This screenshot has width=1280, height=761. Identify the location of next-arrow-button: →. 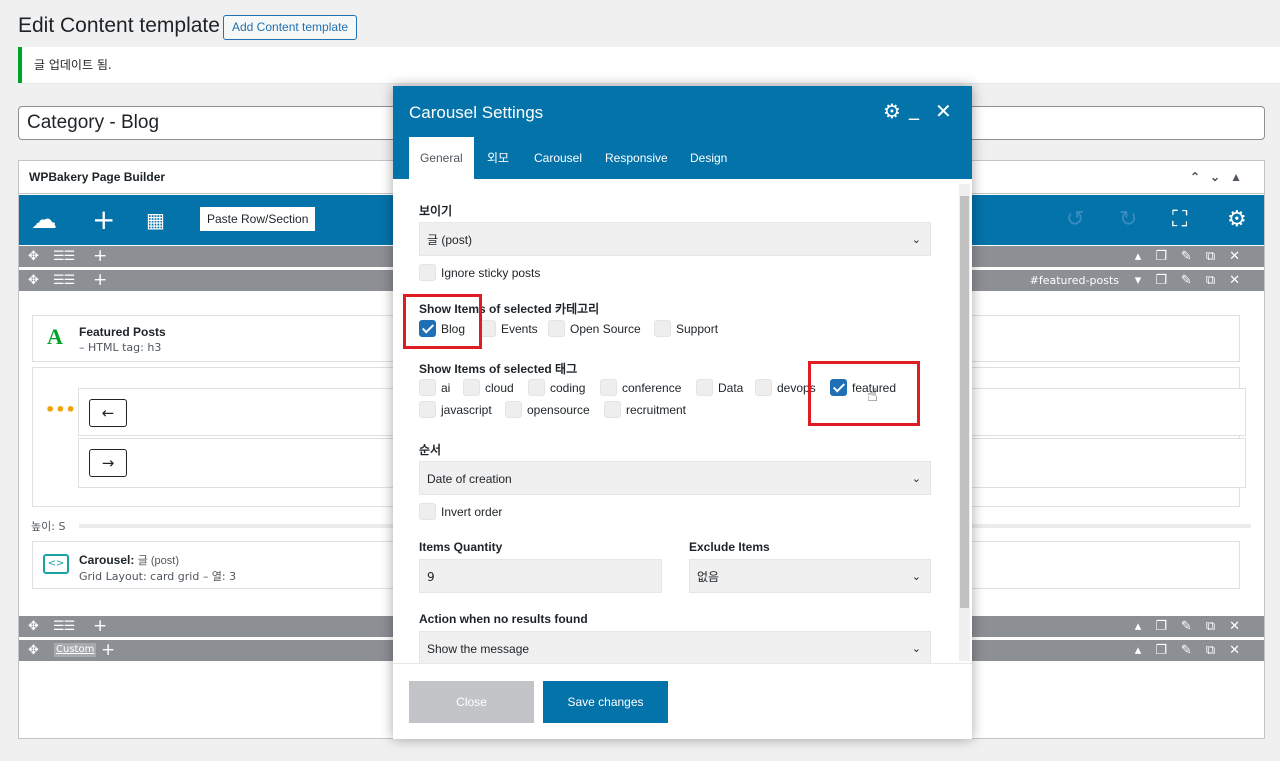
(108, 463).